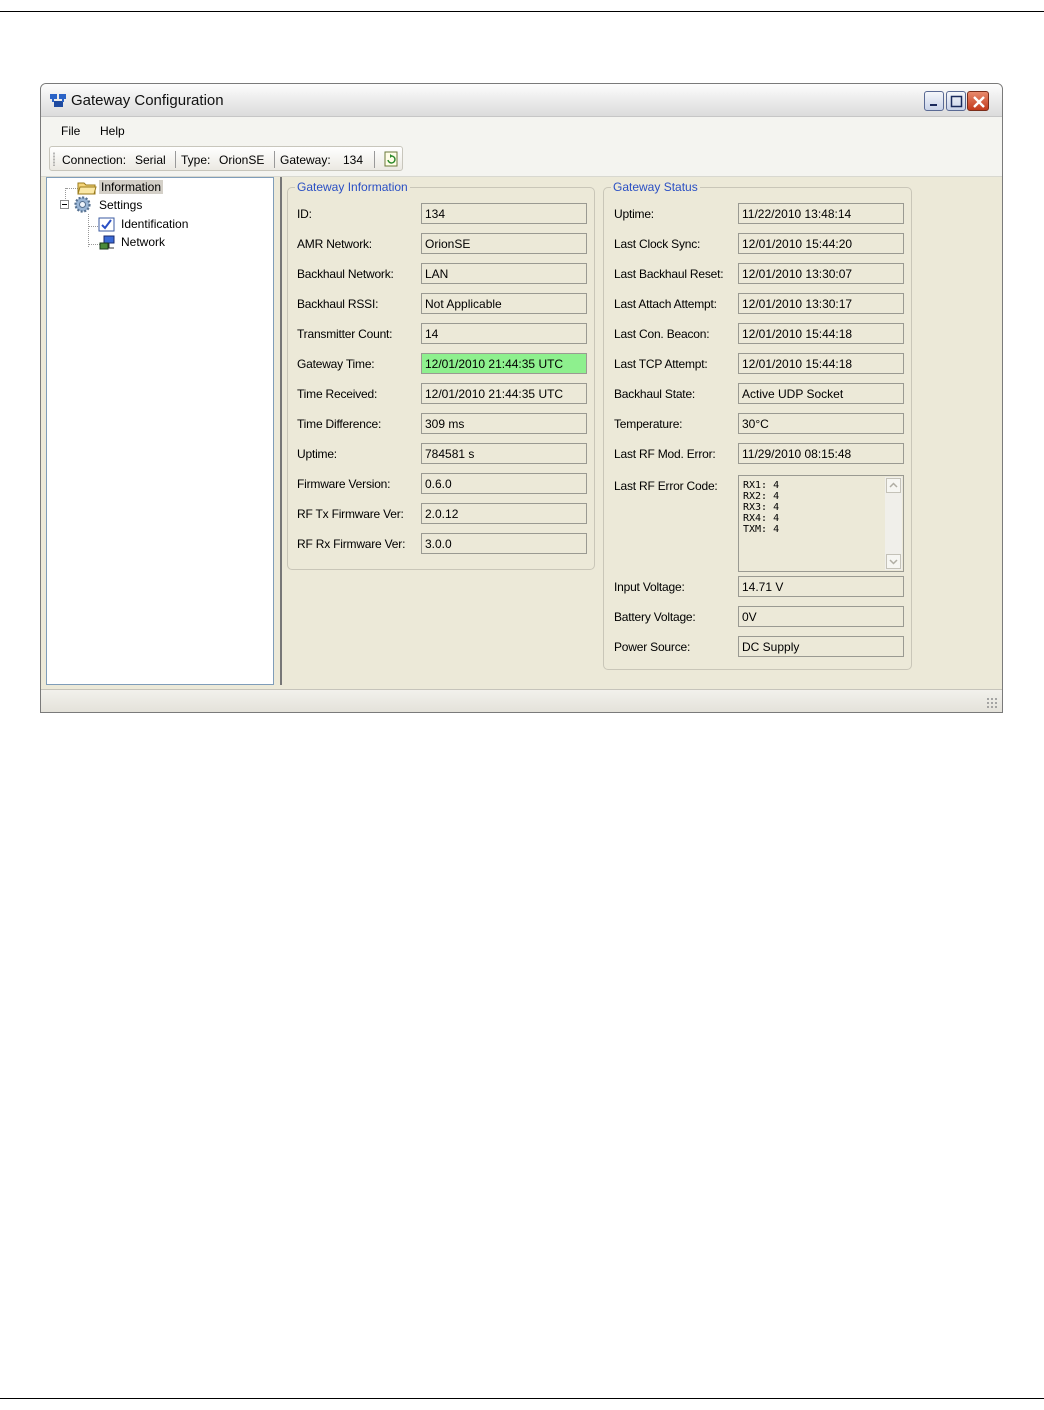 Image resolution: width=1044 pixels, height=1410 pixels. What do you see at coordinates (821, 423) in the screenshot?
I see `status-row-field: 30°C` at bounding box center [821, 423].